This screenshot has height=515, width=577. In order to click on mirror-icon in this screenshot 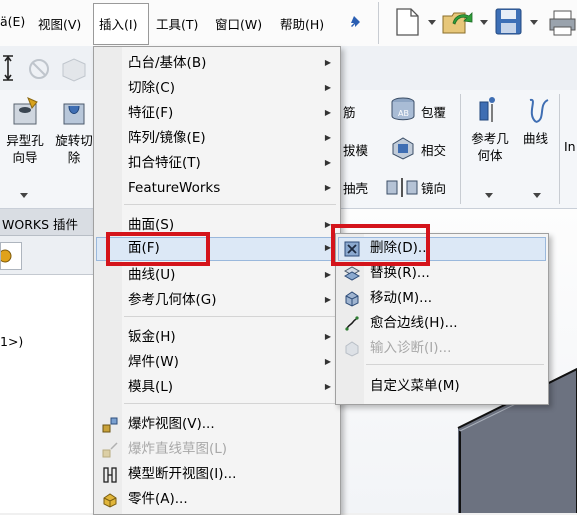, I will do `click(402, 187)`.